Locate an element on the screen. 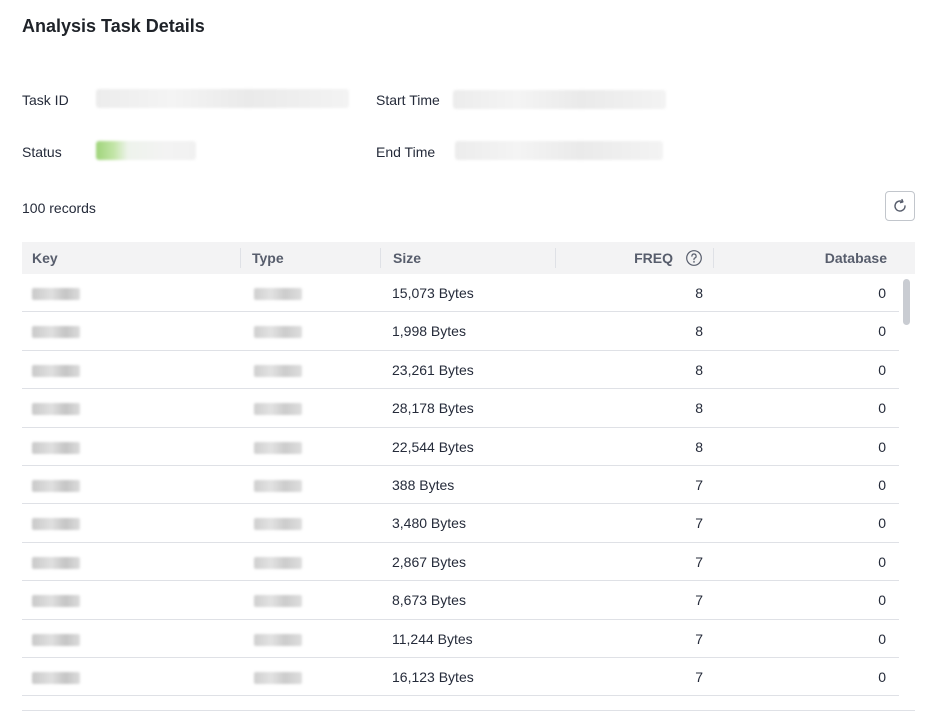  status-value-redacted is located at coordinates (146, 150).